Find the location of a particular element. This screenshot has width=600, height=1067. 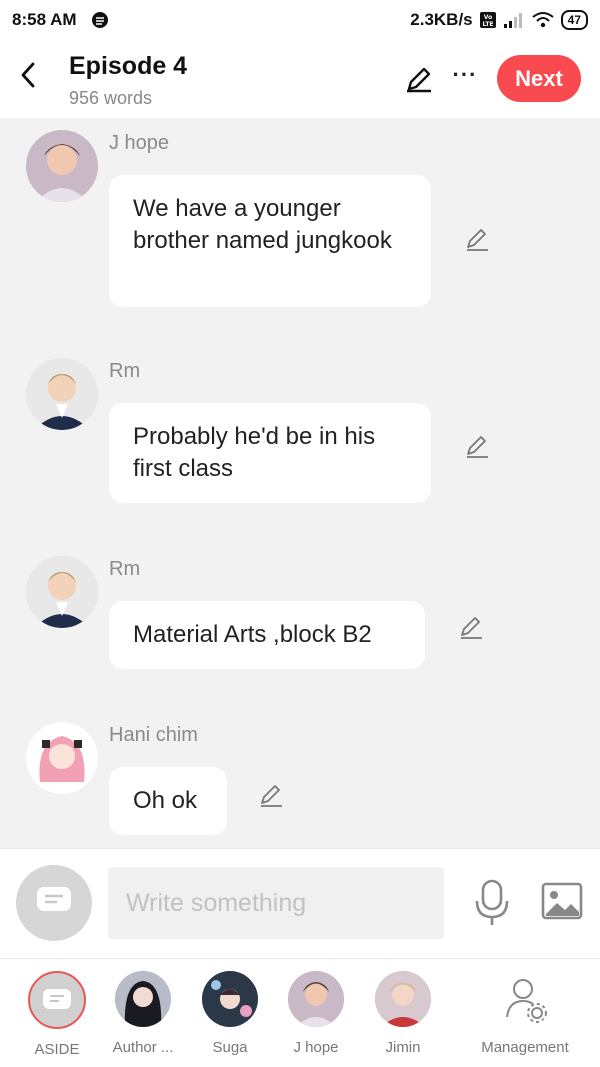

message-bubble: Oh ok is located at coordinates (168, 801).